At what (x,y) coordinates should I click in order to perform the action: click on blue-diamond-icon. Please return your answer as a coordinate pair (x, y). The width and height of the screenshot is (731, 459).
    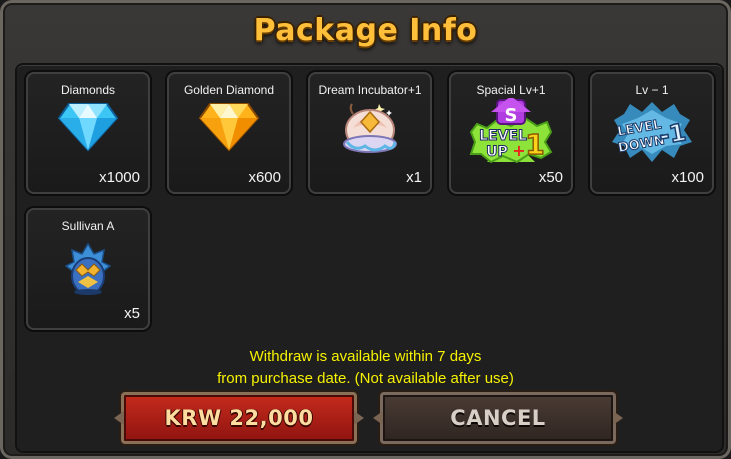
    Looking at the image, I should click on (88, 129).